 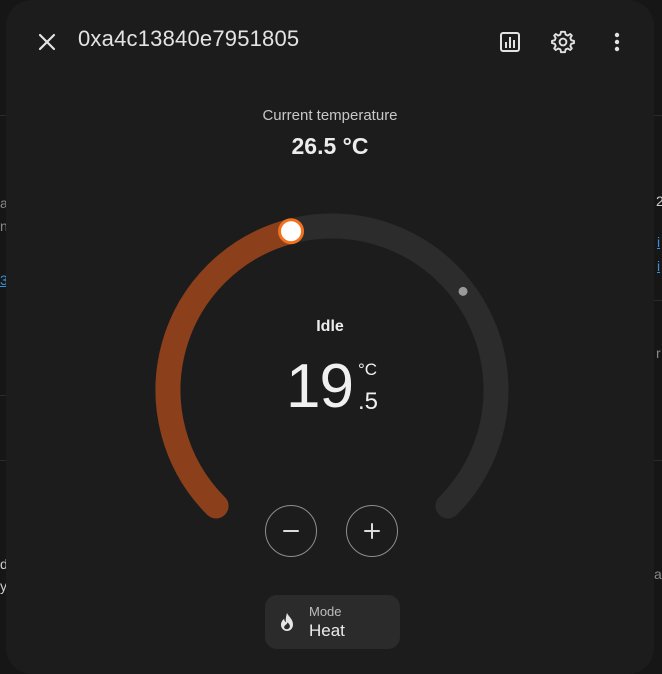 What do you see at coordinates (330, 326) in the screenshot?
I see `hvac-action-label: Idle` at bounding box center [330, 326].